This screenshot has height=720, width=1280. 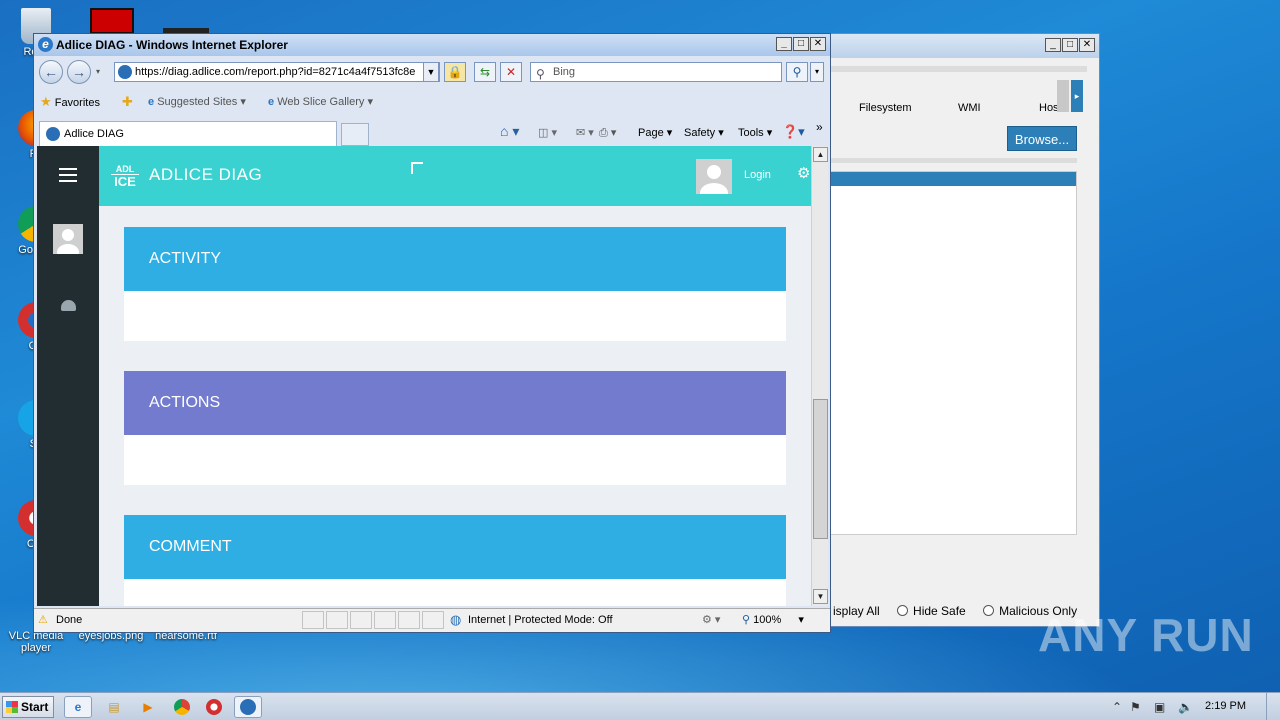 What do you see at coordinates (1185, 707) in the screenshot?
I see `volume-icon: 🔈` at bounding box center [1185, 707].